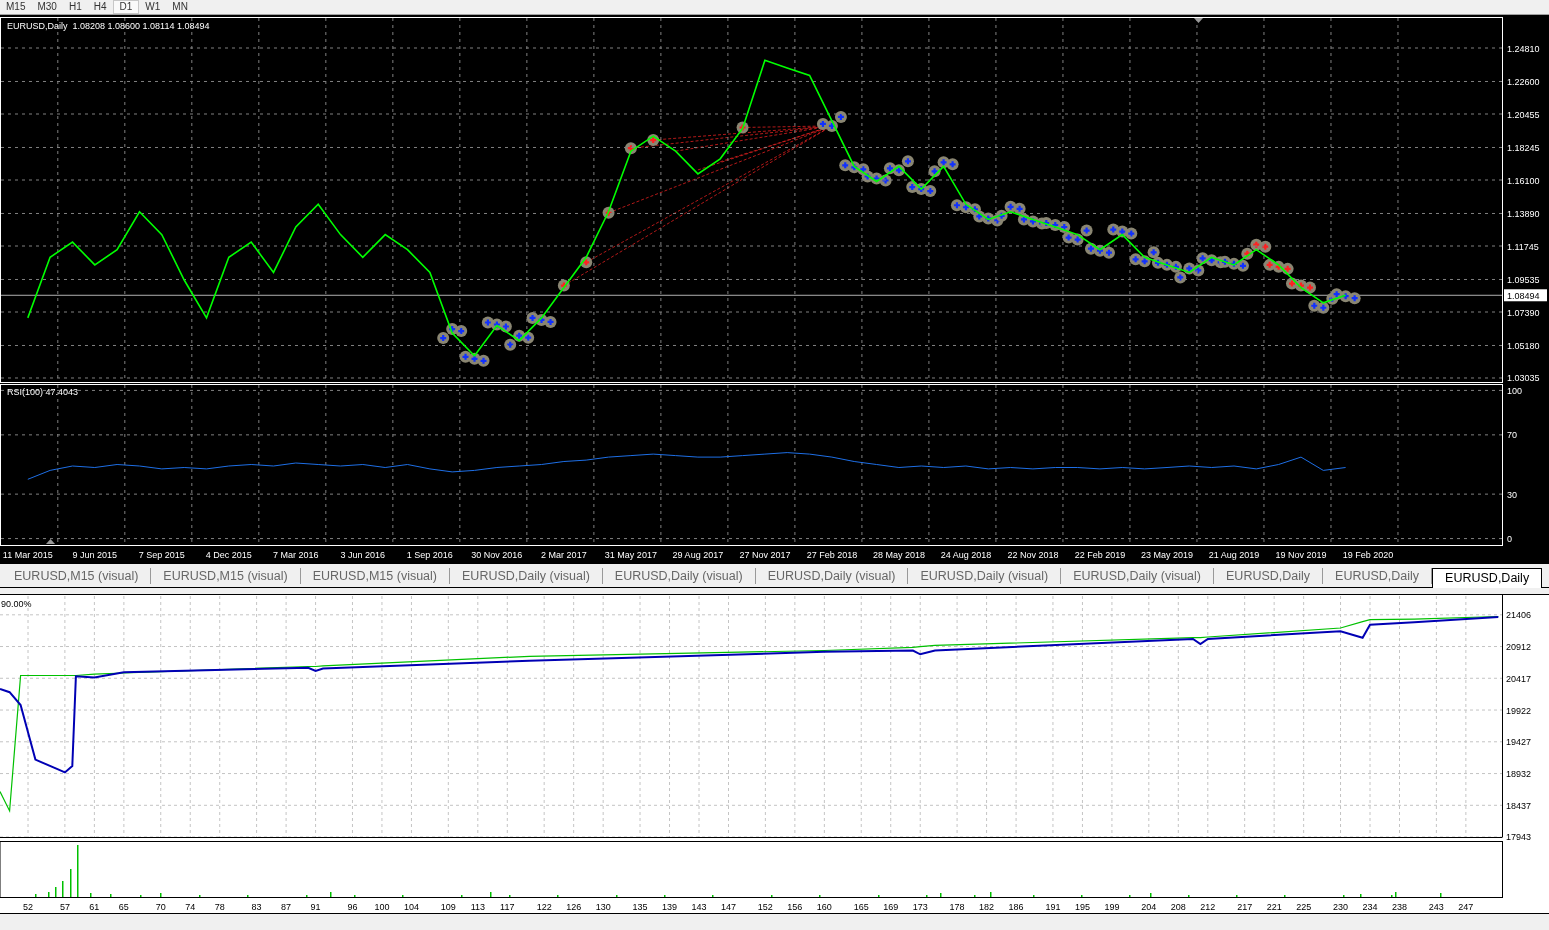  I want to click on trade-axis-label: 165, so click(861, 907).